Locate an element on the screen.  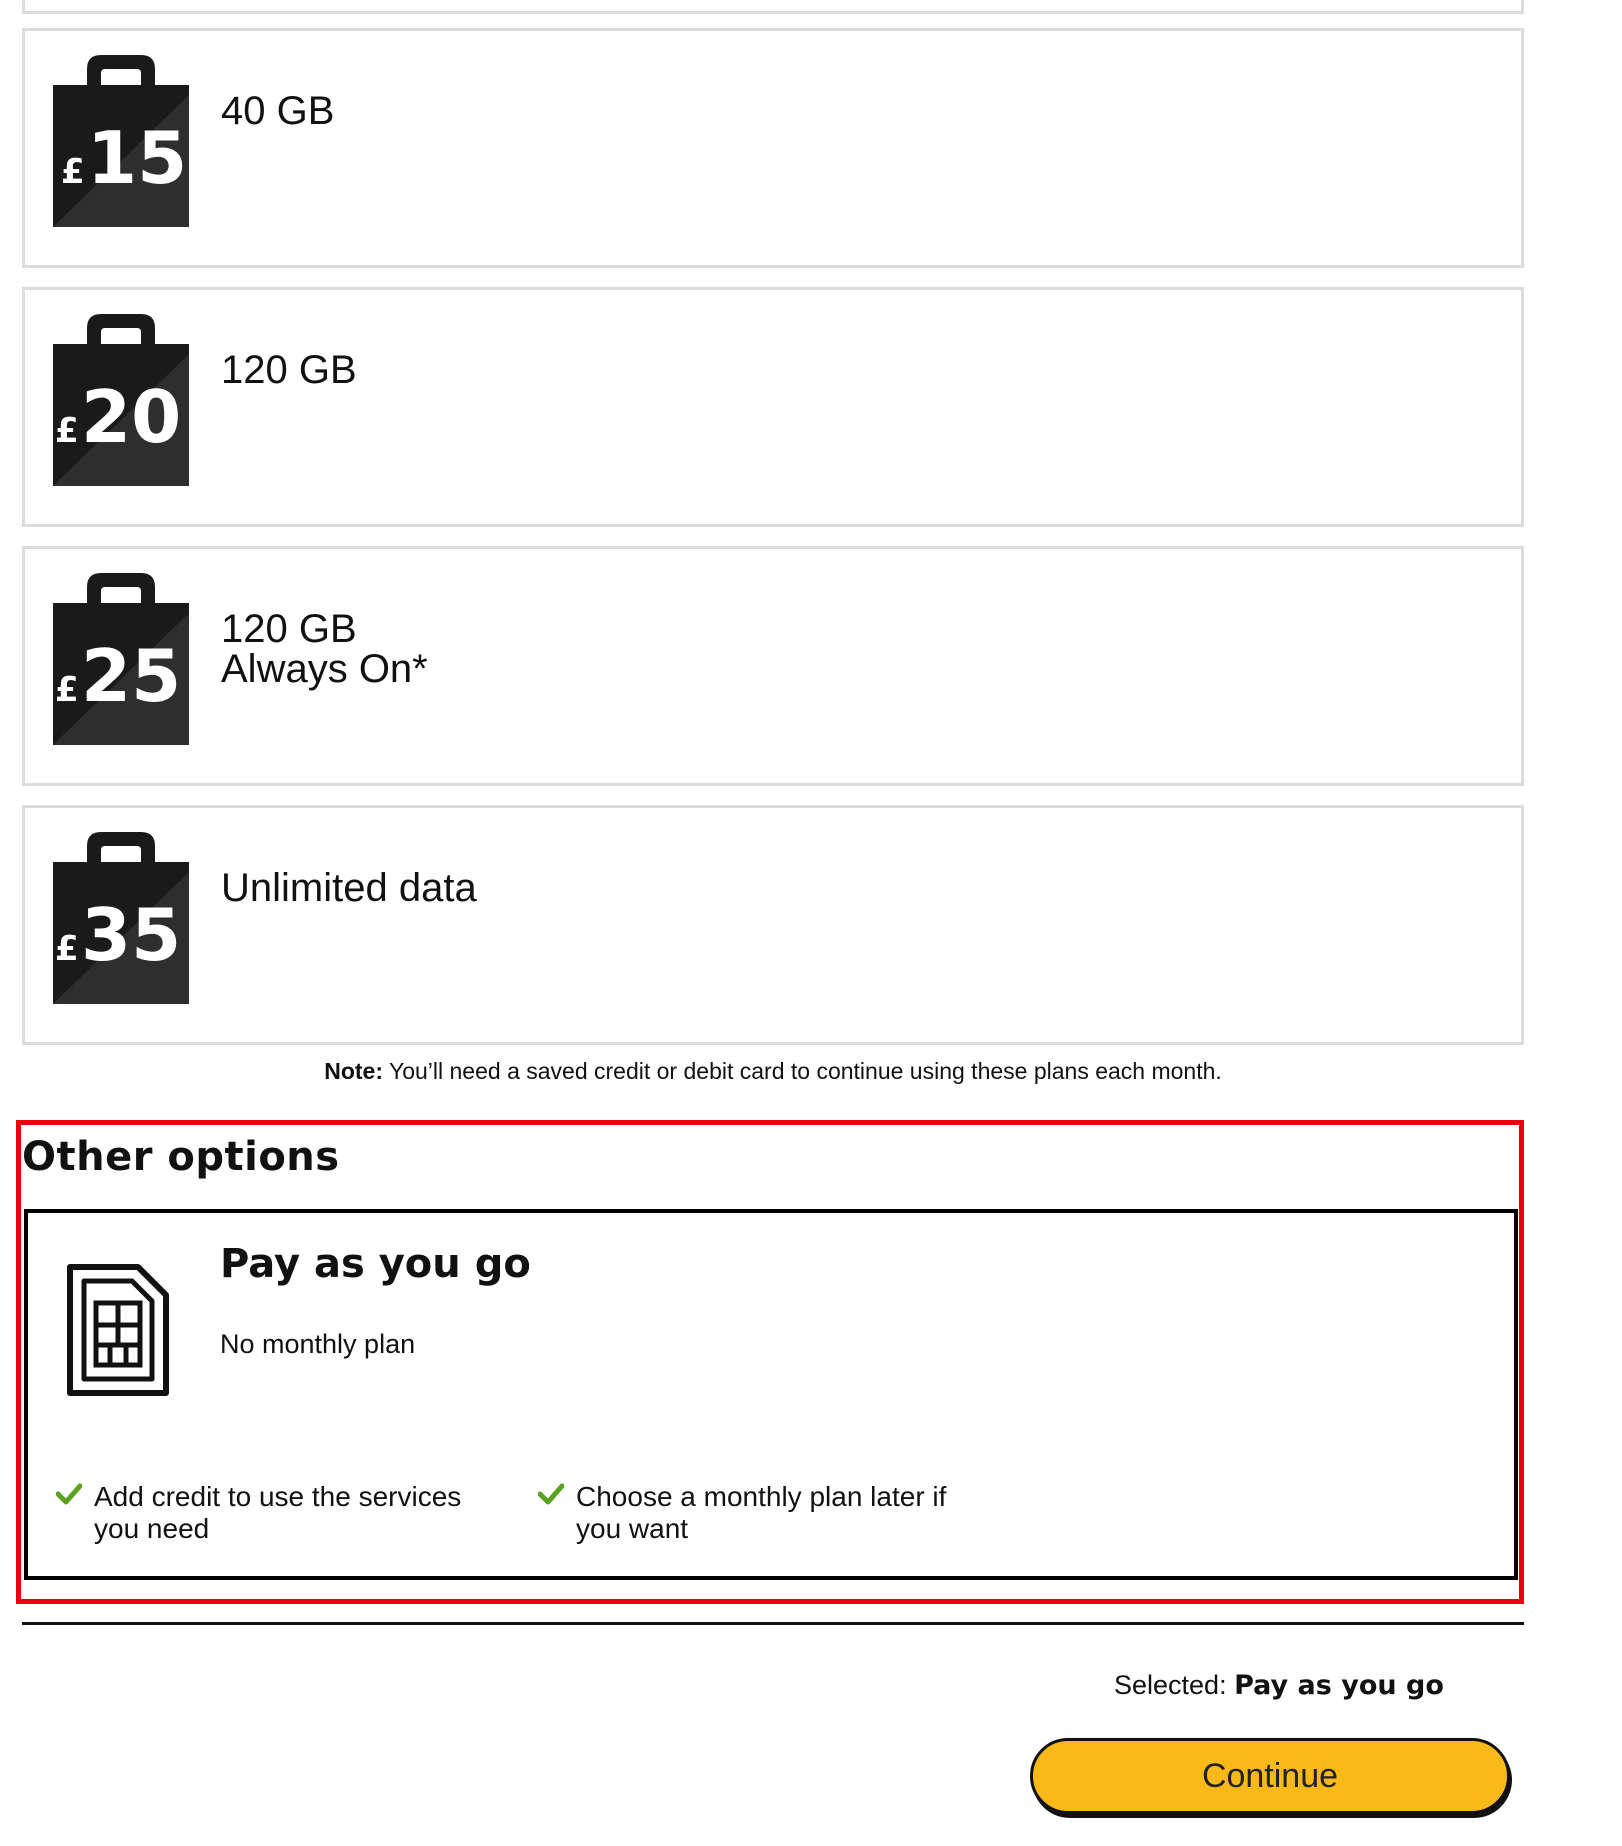
plan-card-20: £ 20 120 GB is located at coordinates (773, 407).